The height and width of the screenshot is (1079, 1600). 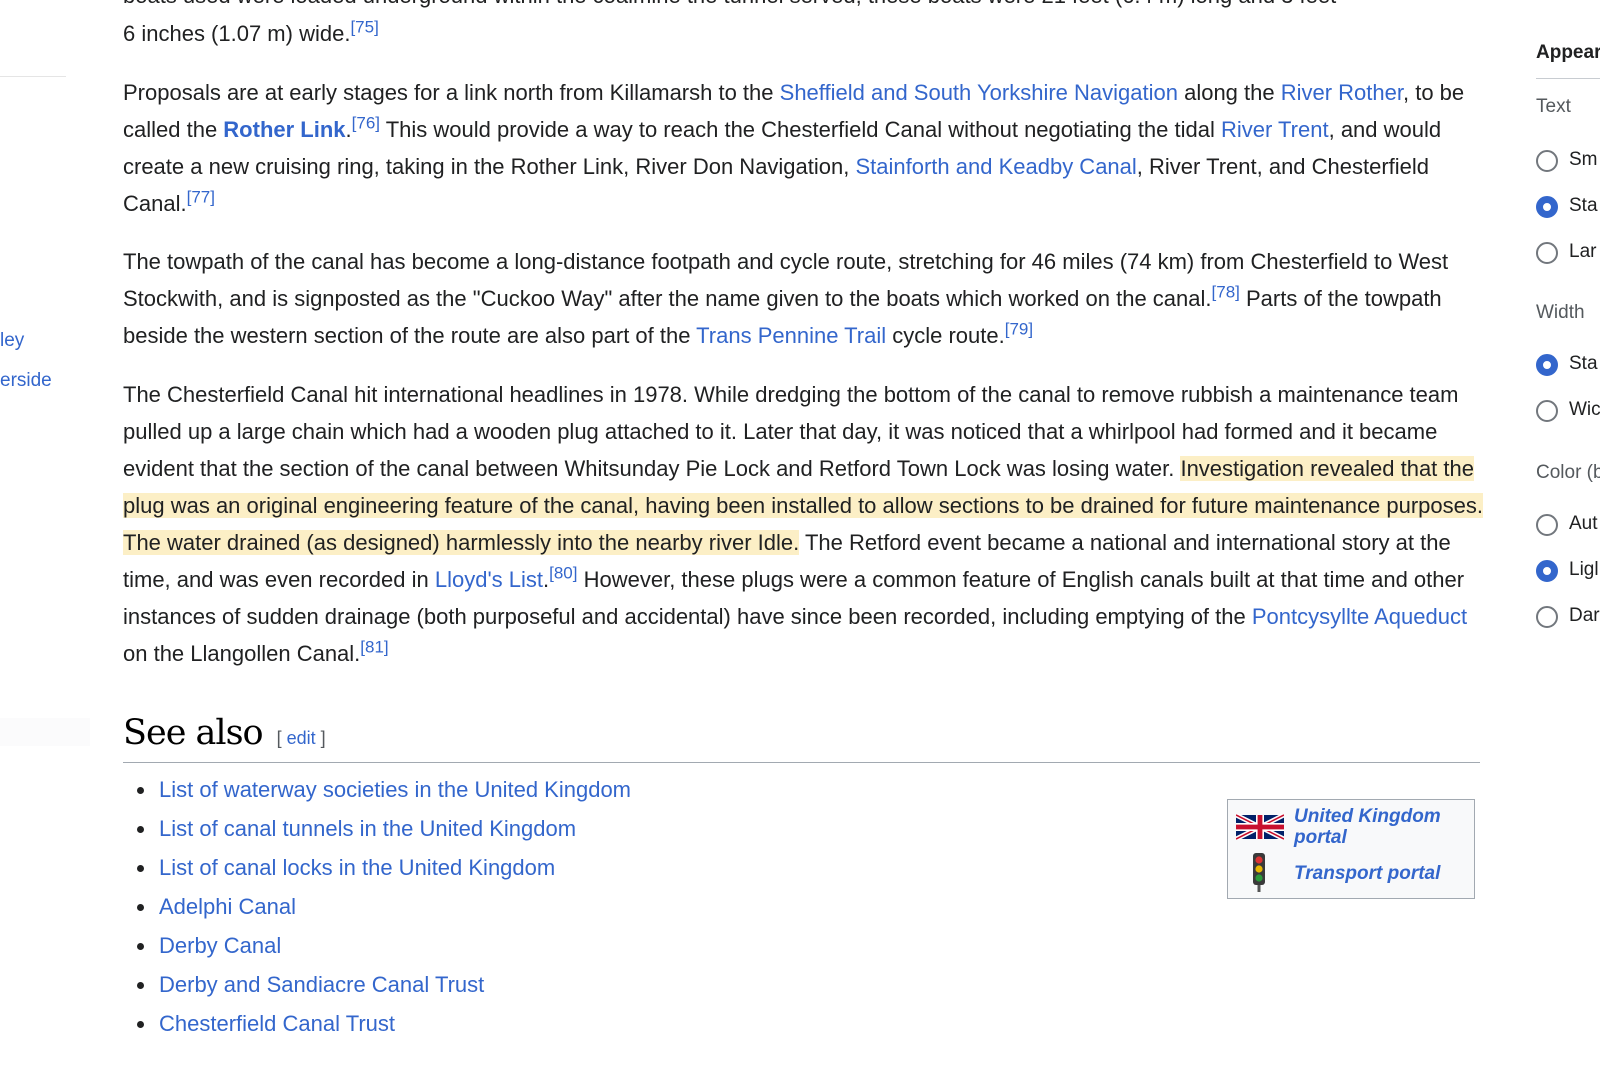 What do you see at coordinates (45, 732) in the screenshot?
I see `sidebar-faded-item` at bounding box center [45, 732].